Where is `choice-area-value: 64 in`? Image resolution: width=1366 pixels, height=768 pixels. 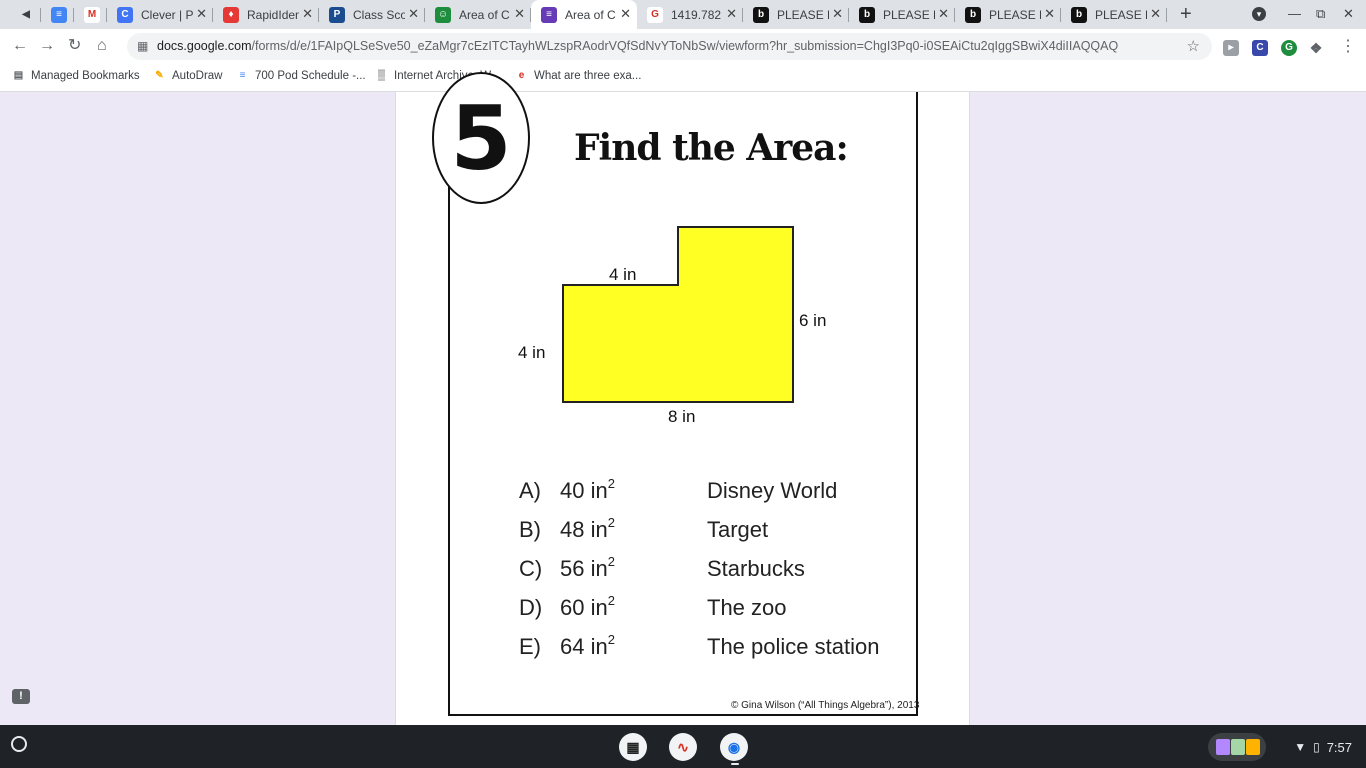
choice-area-value: 64 in is located at coordinates (584, 646).